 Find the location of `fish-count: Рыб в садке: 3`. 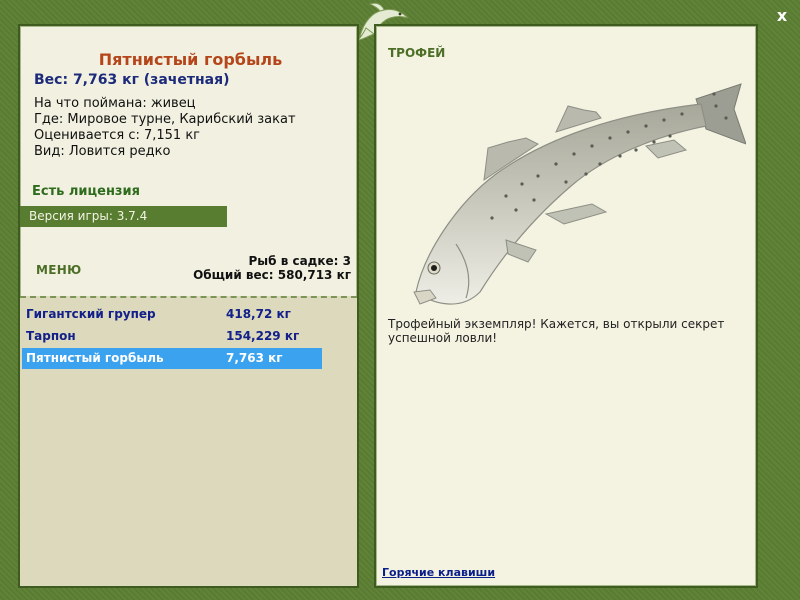

fish-count: Рыб в садке: 3 is located at coordinates (300, 261).